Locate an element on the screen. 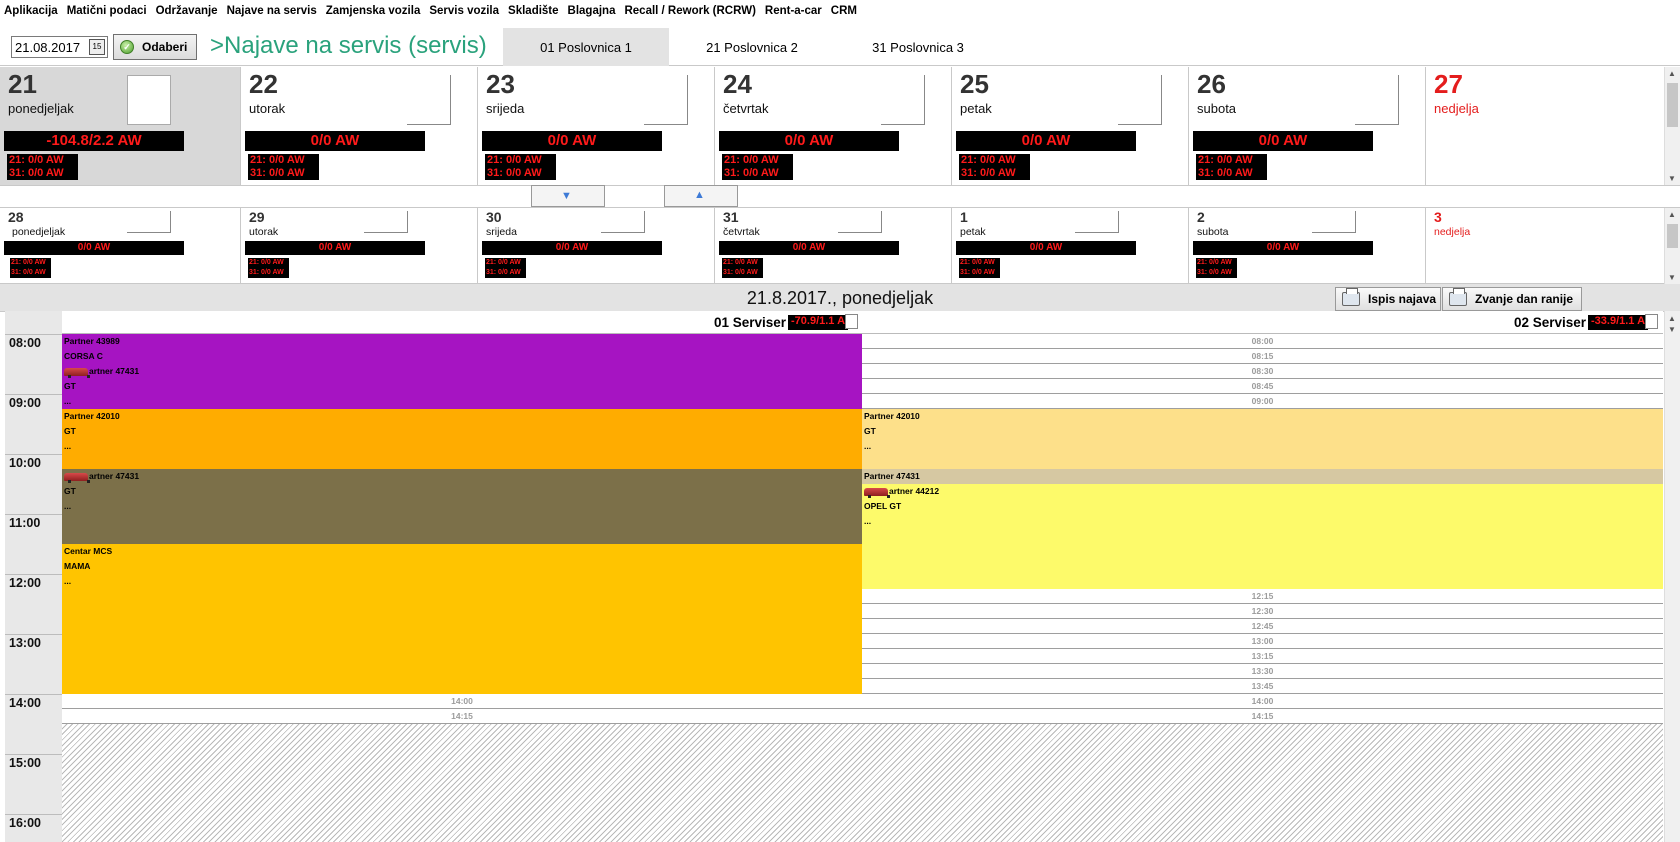 This screenshot has height=842, width=1680. day-number: 28 is located at coordinates (16, 217).